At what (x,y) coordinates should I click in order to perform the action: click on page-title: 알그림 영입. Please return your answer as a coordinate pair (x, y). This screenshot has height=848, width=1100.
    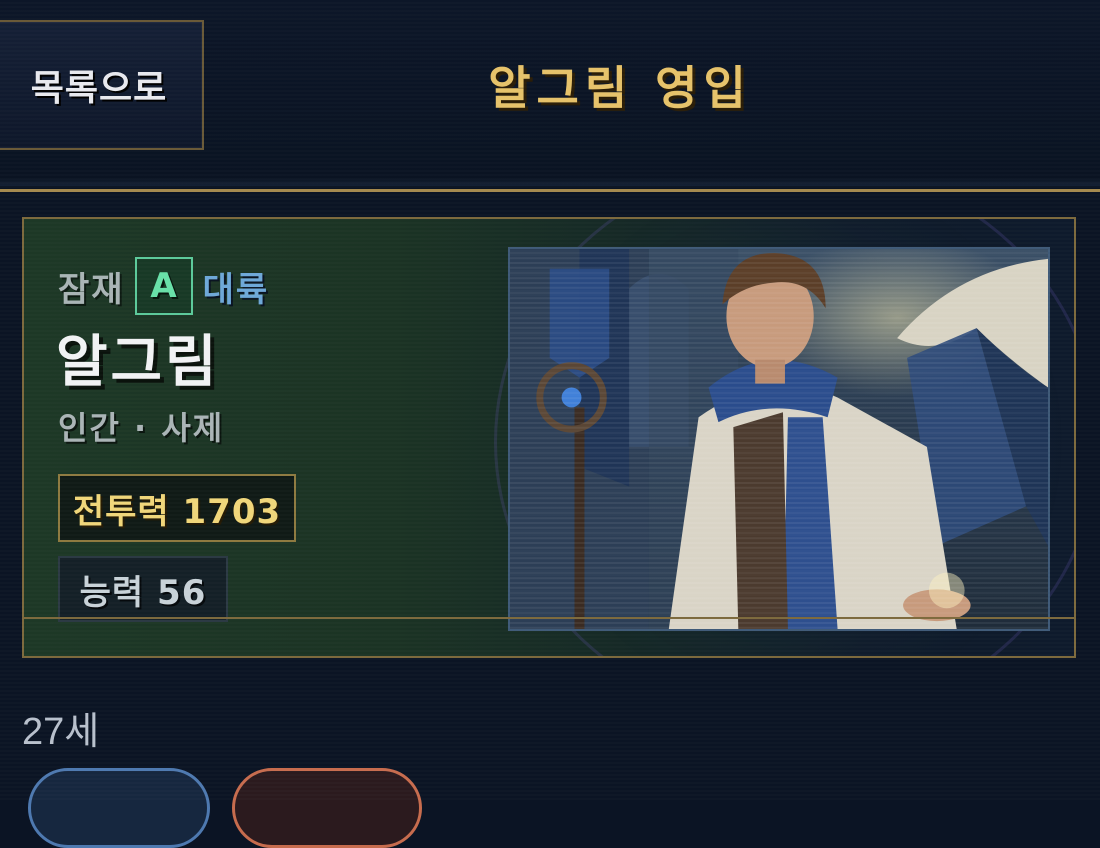
    Looking at the image, I should click on (620, 88).